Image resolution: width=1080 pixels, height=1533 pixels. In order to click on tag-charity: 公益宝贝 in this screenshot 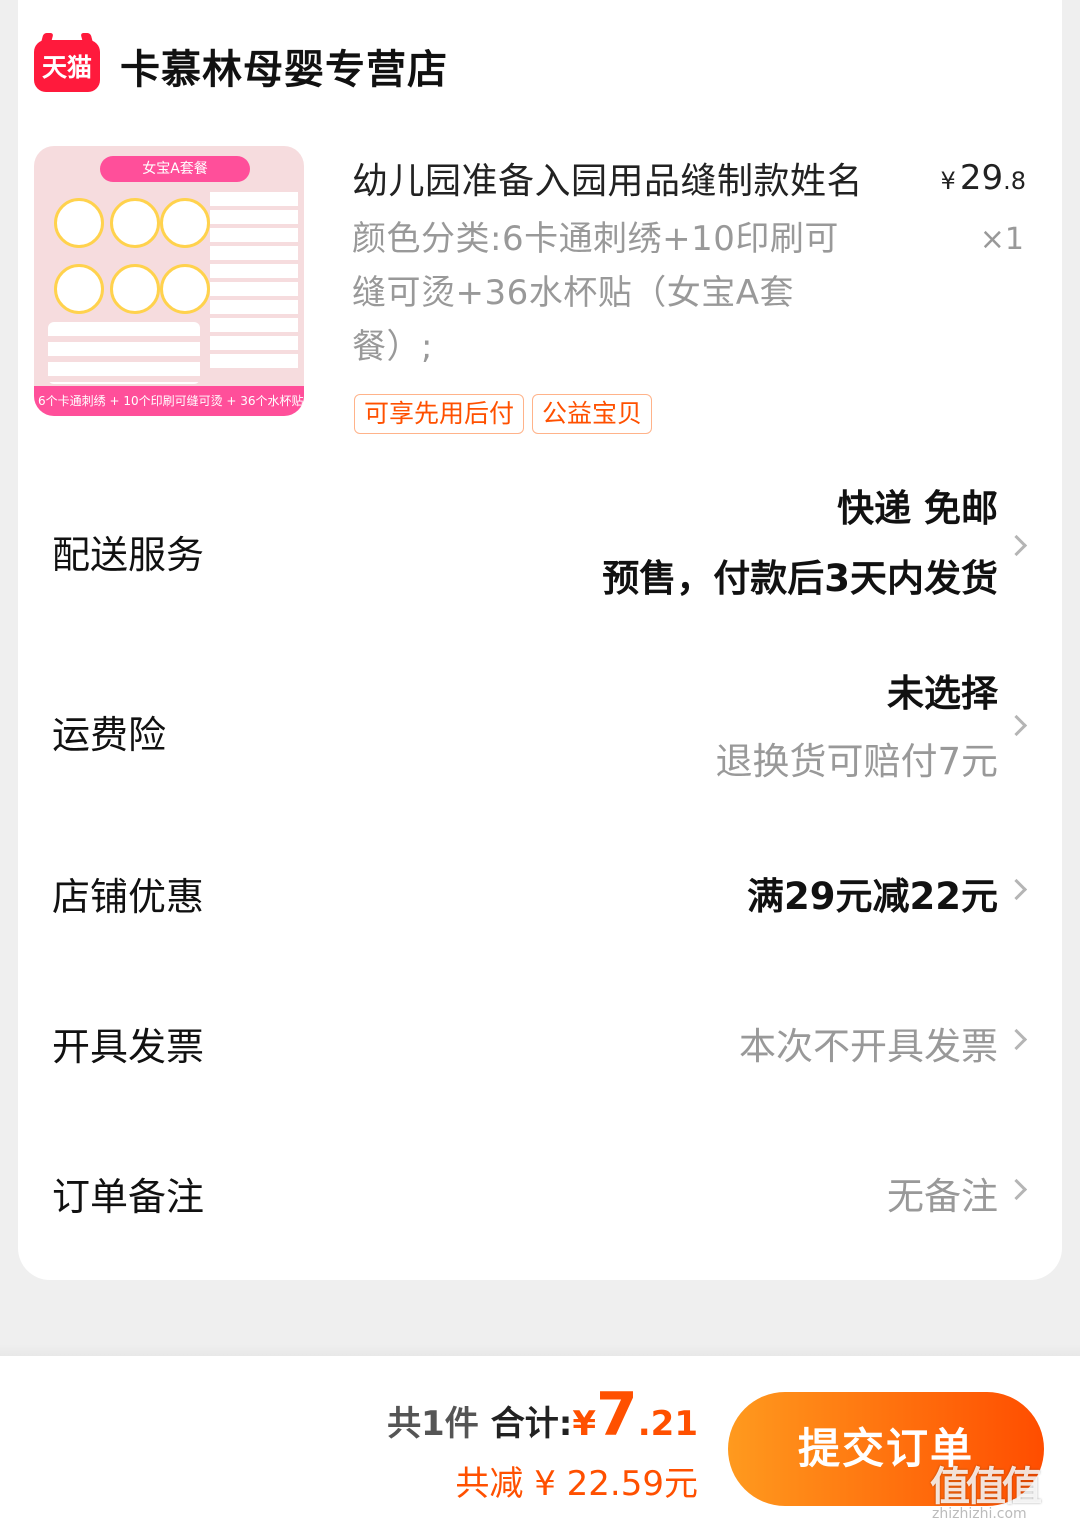, I will do `click(592, 414)`.